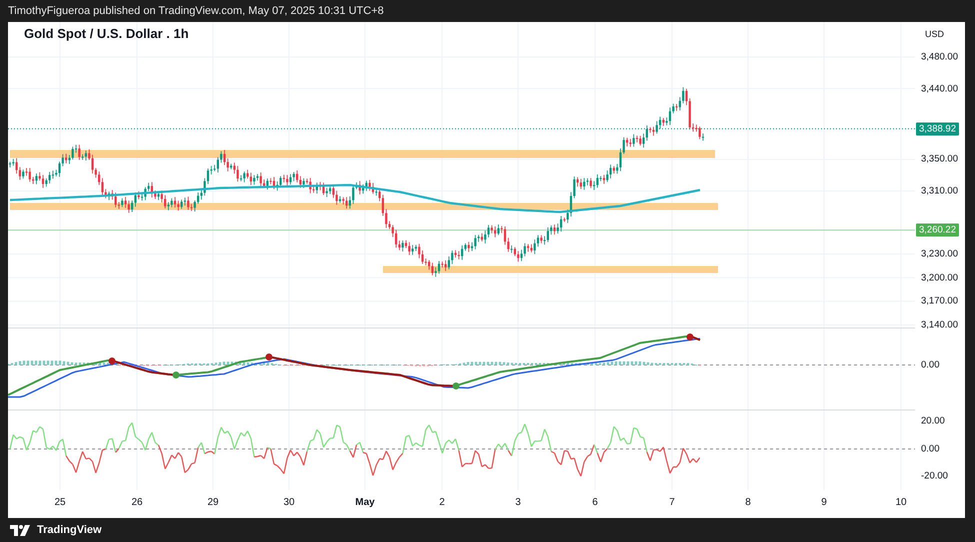 The height and width of the screenshot is (542, 975). What do you see at coordinates (901, 502) in the screenshot?
I see `time-label: 10` at bounding box center [901, 502].